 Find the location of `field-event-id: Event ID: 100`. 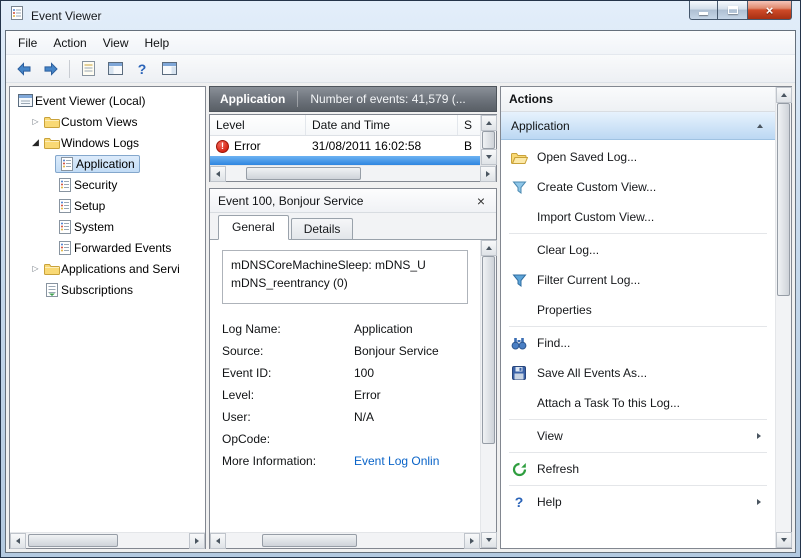

field-event-id: Event ID: 100 is located at coordinates (345, 373).